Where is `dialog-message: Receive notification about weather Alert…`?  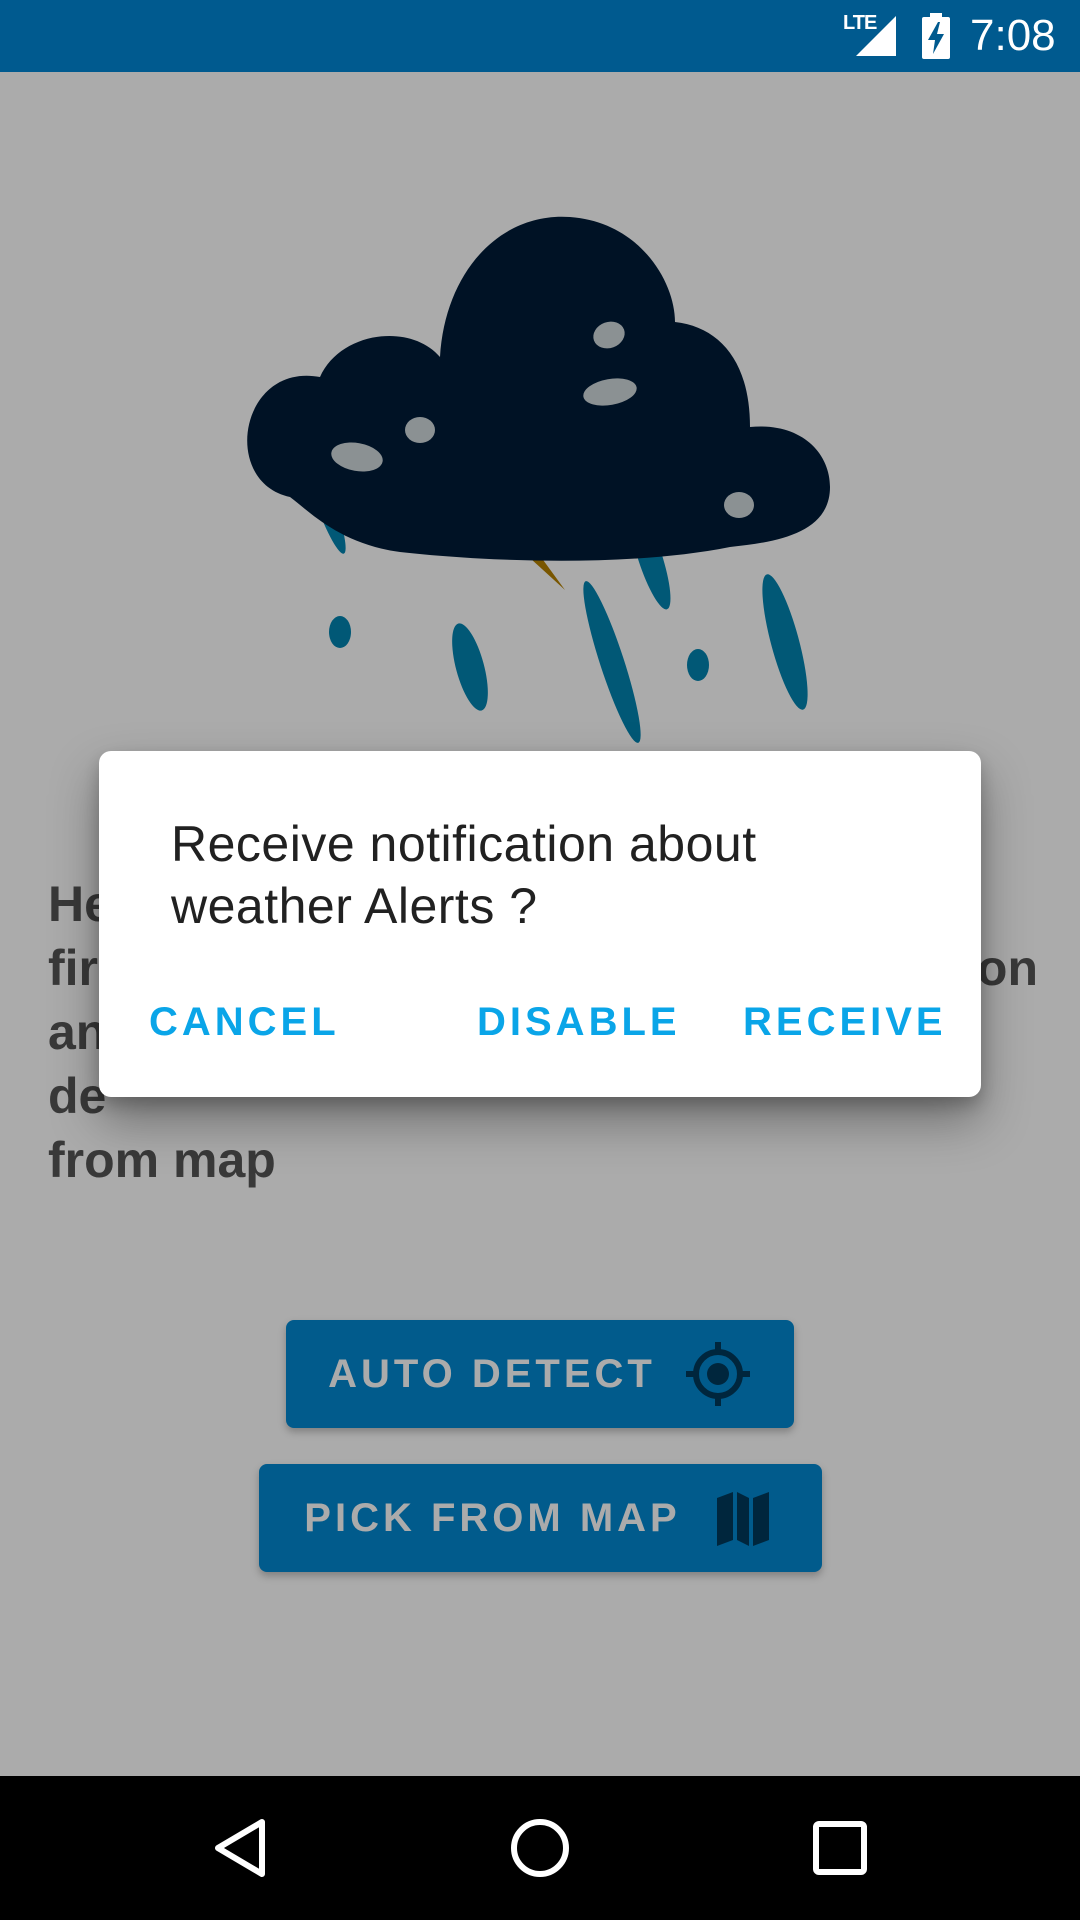
dialog-message: Receive notification about weather Alert… is located at coordinates (464, 875).